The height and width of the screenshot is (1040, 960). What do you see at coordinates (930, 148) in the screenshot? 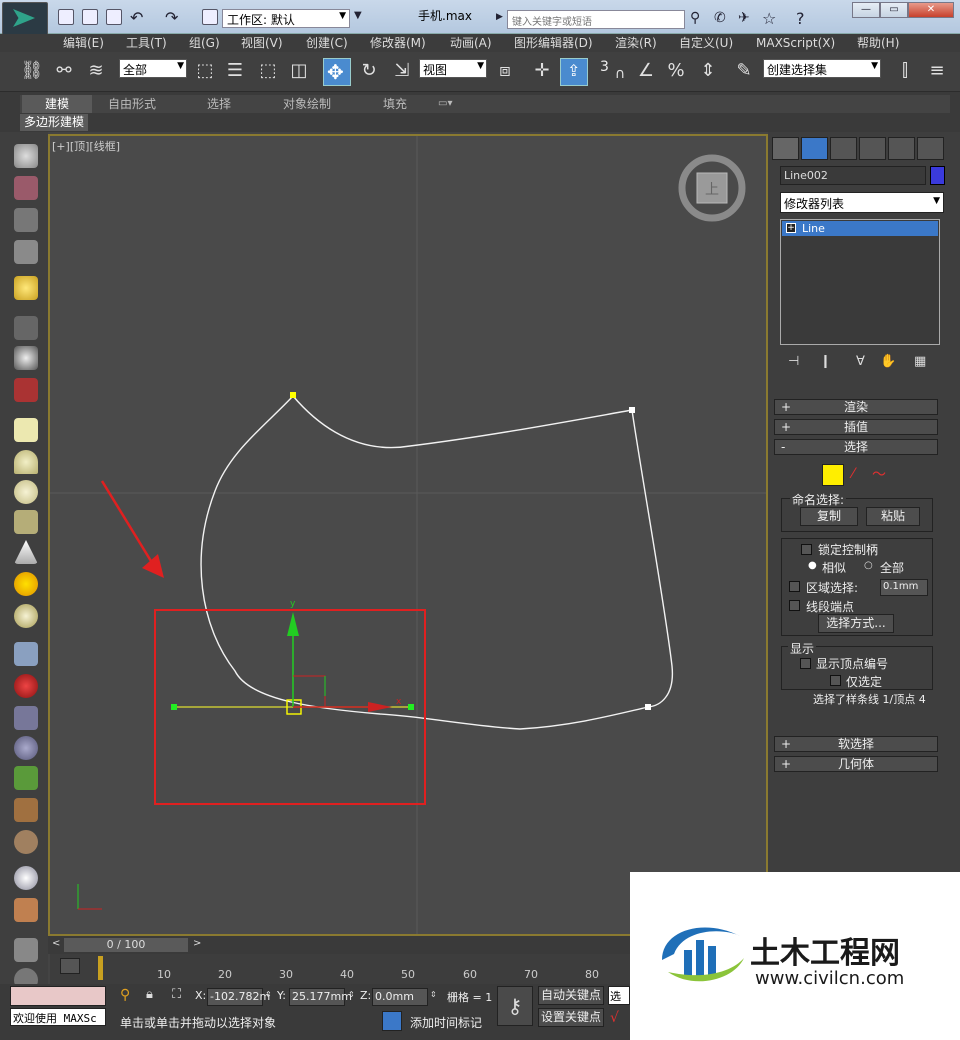
I see `utilities-tab-icon` at bounding box center [930, 148].